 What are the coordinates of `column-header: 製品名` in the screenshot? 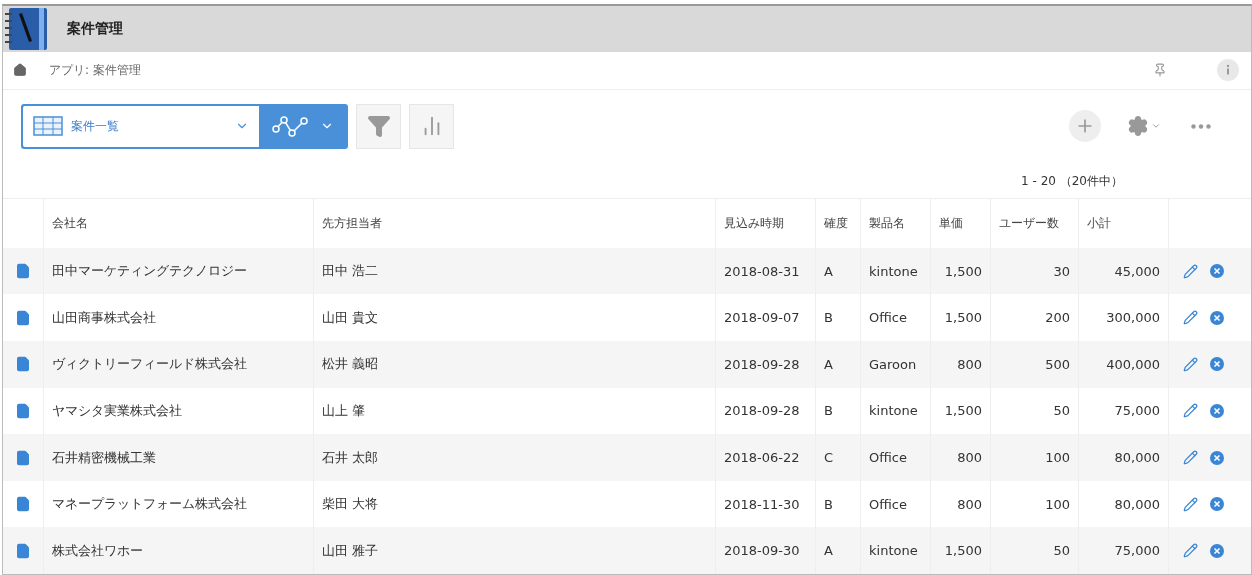 It's located at (895, 222).